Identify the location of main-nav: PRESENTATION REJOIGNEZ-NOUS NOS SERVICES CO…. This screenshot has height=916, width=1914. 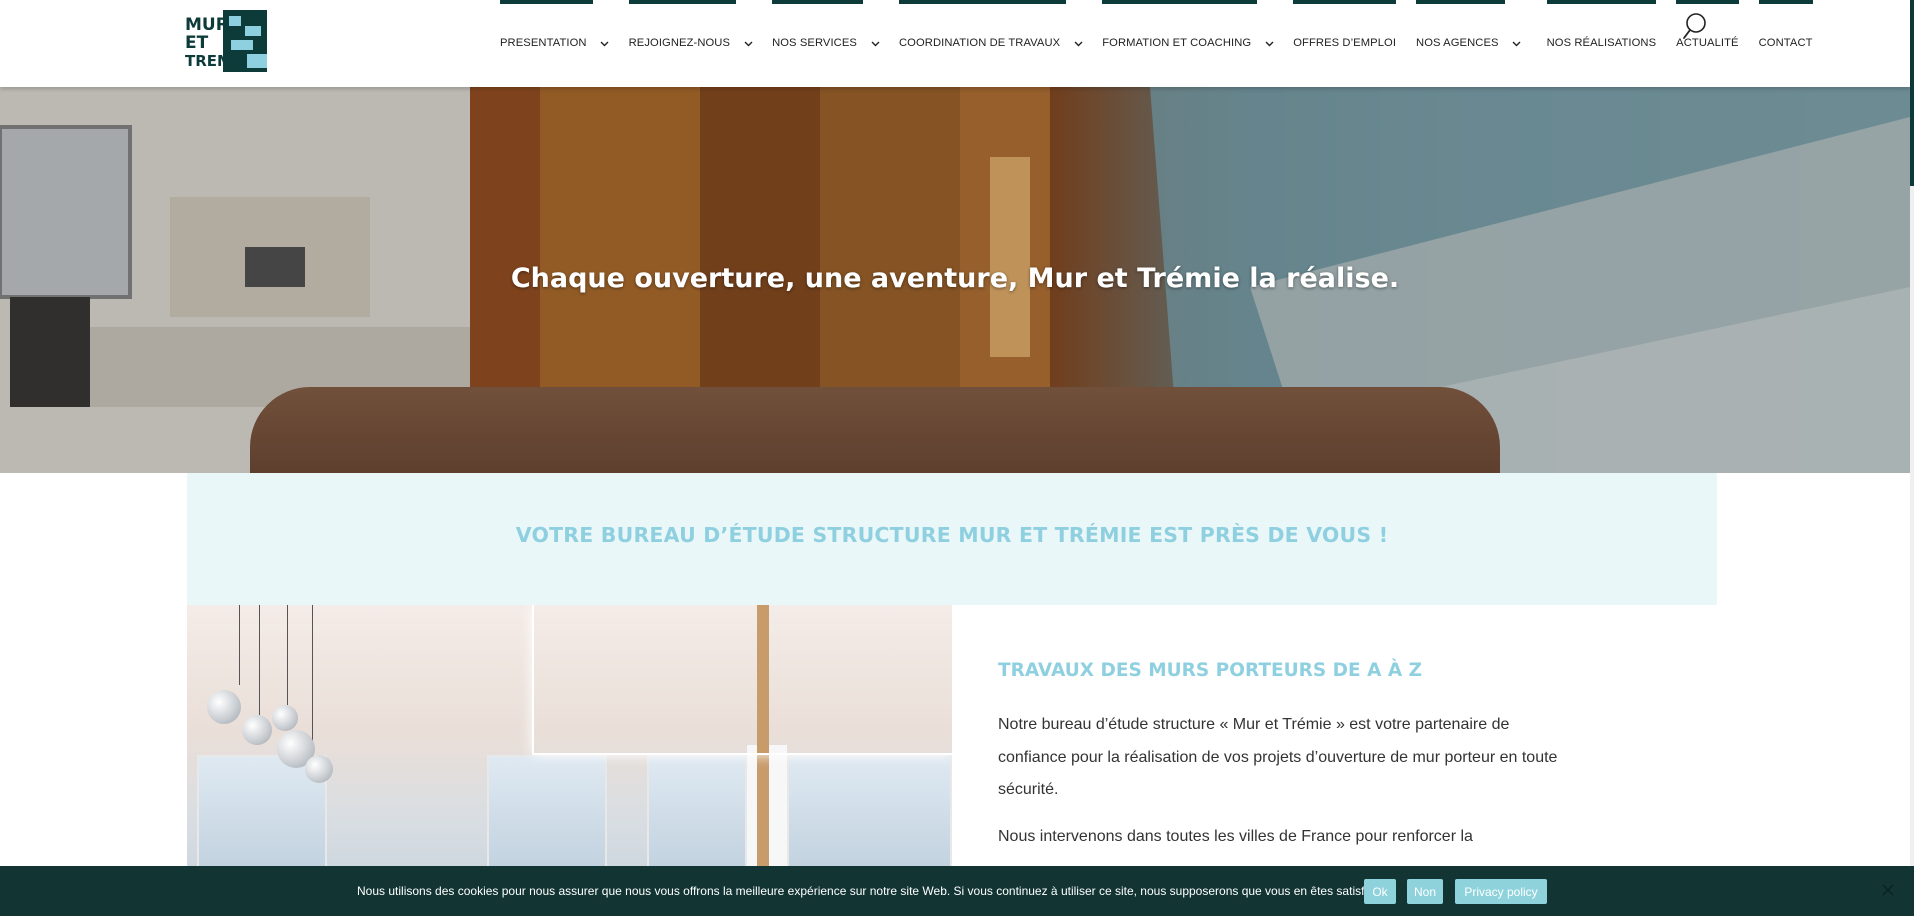
(1166, 43).